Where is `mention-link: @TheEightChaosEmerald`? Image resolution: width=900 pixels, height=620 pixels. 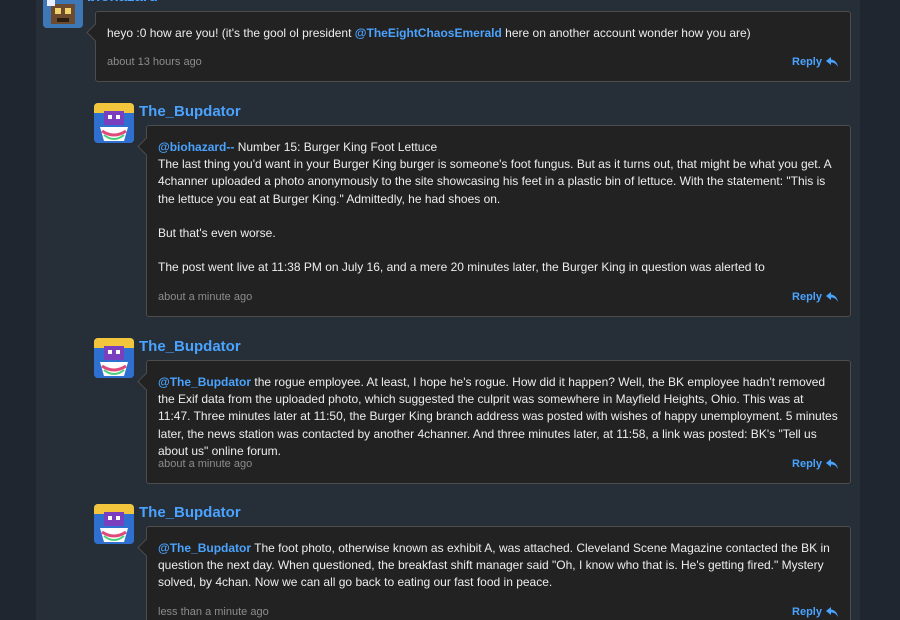 mention-link: @TheEightChaosEmerald is located at coordinates (428, 33).